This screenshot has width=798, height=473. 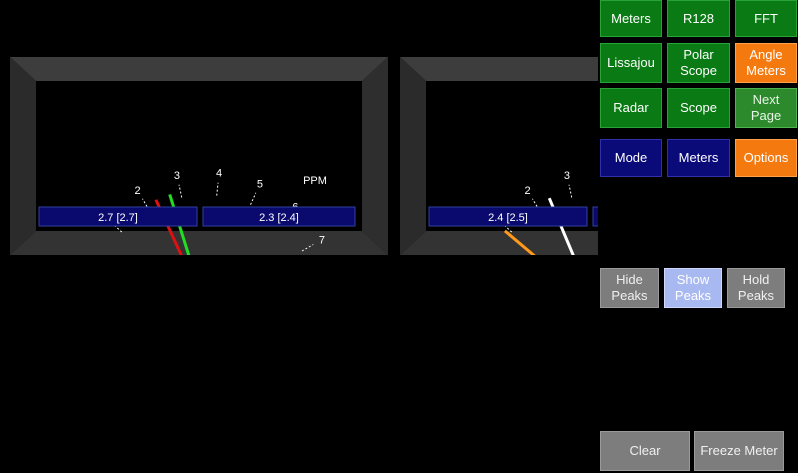 I want to click on lissajou-button: Lissajou, so click(x=631, y=63).